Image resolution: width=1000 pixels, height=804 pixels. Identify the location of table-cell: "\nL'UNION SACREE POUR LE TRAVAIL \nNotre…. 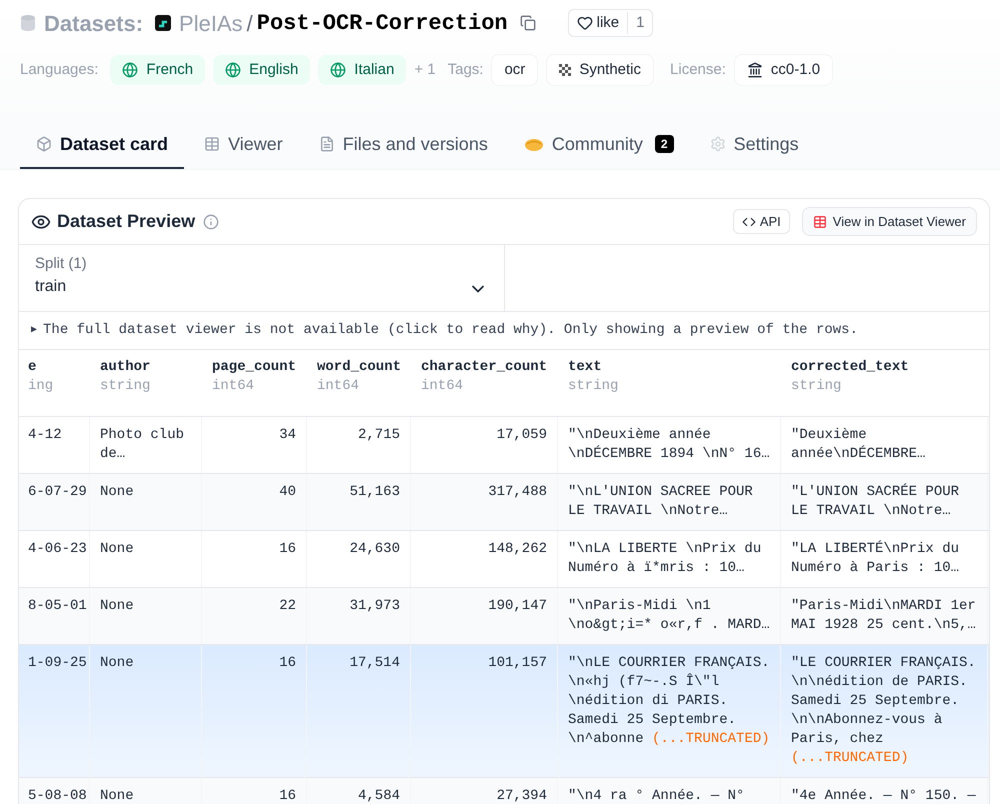
(660, 501).